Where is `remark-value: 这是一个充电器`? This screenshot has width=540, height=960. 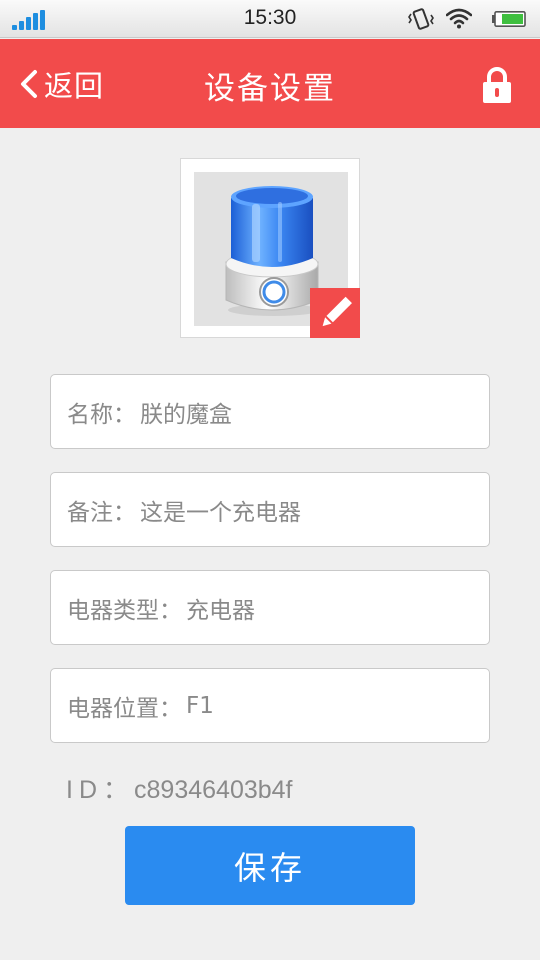
remark-value: 这是一个充电器 is located at coordinates (220, 512).